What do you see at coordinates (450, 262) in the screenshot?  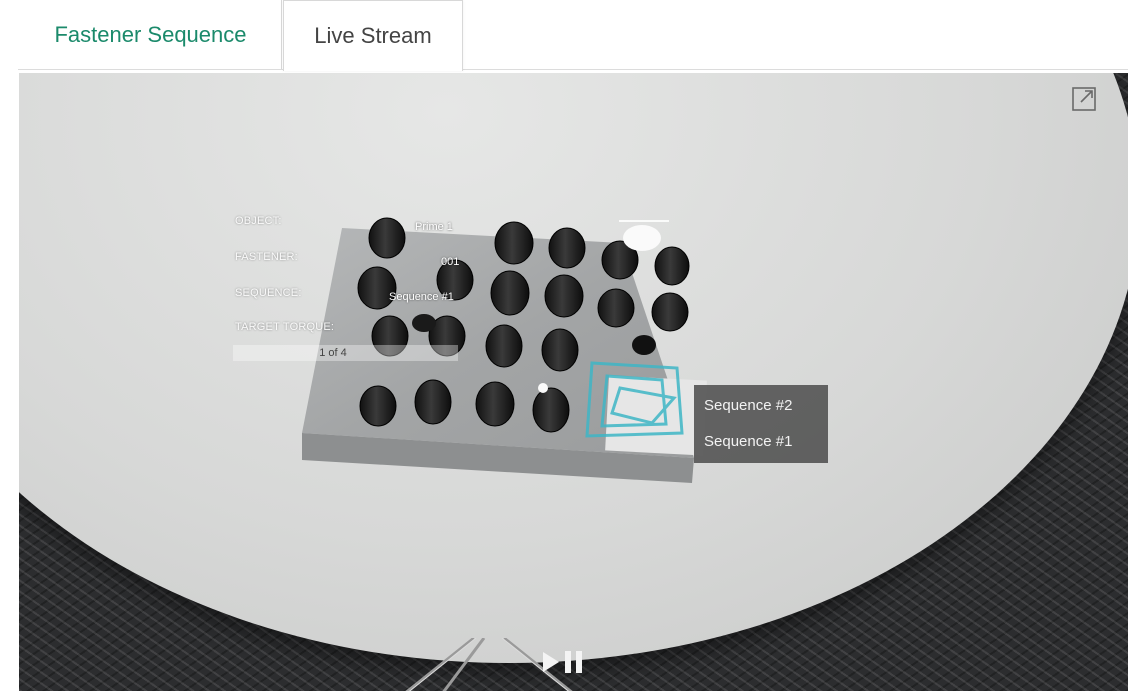 I see `fastener-value: 001` at bounding box center [450, 262].